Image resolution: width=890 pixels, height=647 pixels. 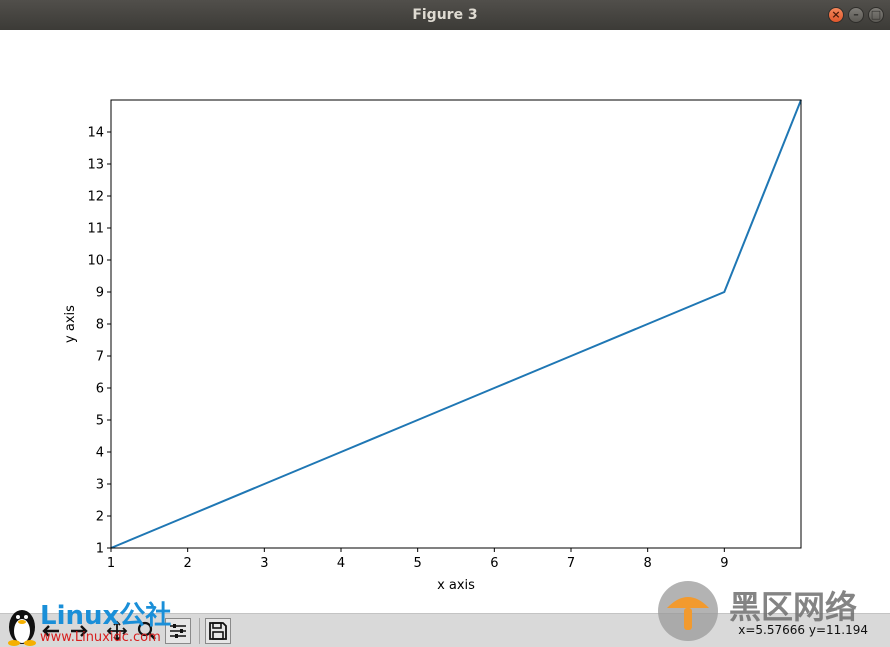 I want to click on window-titlebar: Figure 3 × – □, so click(x=445, y=15).